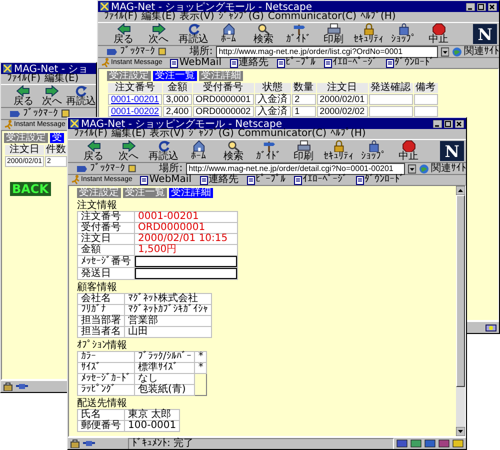 Image resolution: width=500 pixels, height=450 pixels. I want to click on scroll-up-icon, so click(460, 190).